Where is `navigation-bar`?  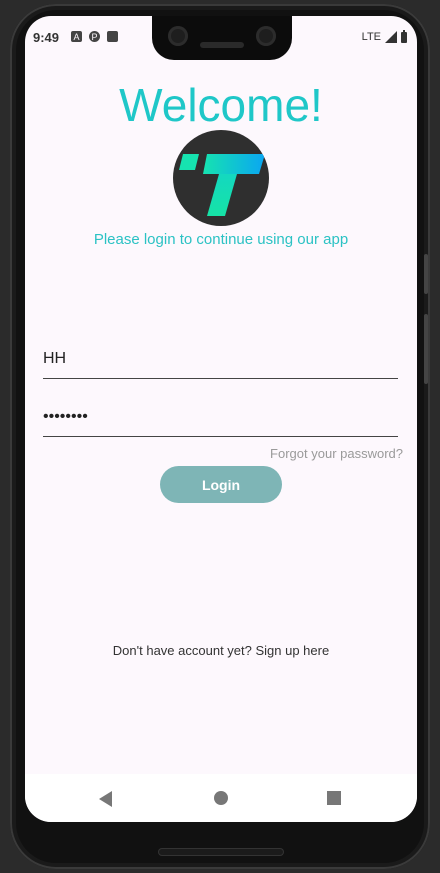
navigation-bar is located at coordinates (221, 798).